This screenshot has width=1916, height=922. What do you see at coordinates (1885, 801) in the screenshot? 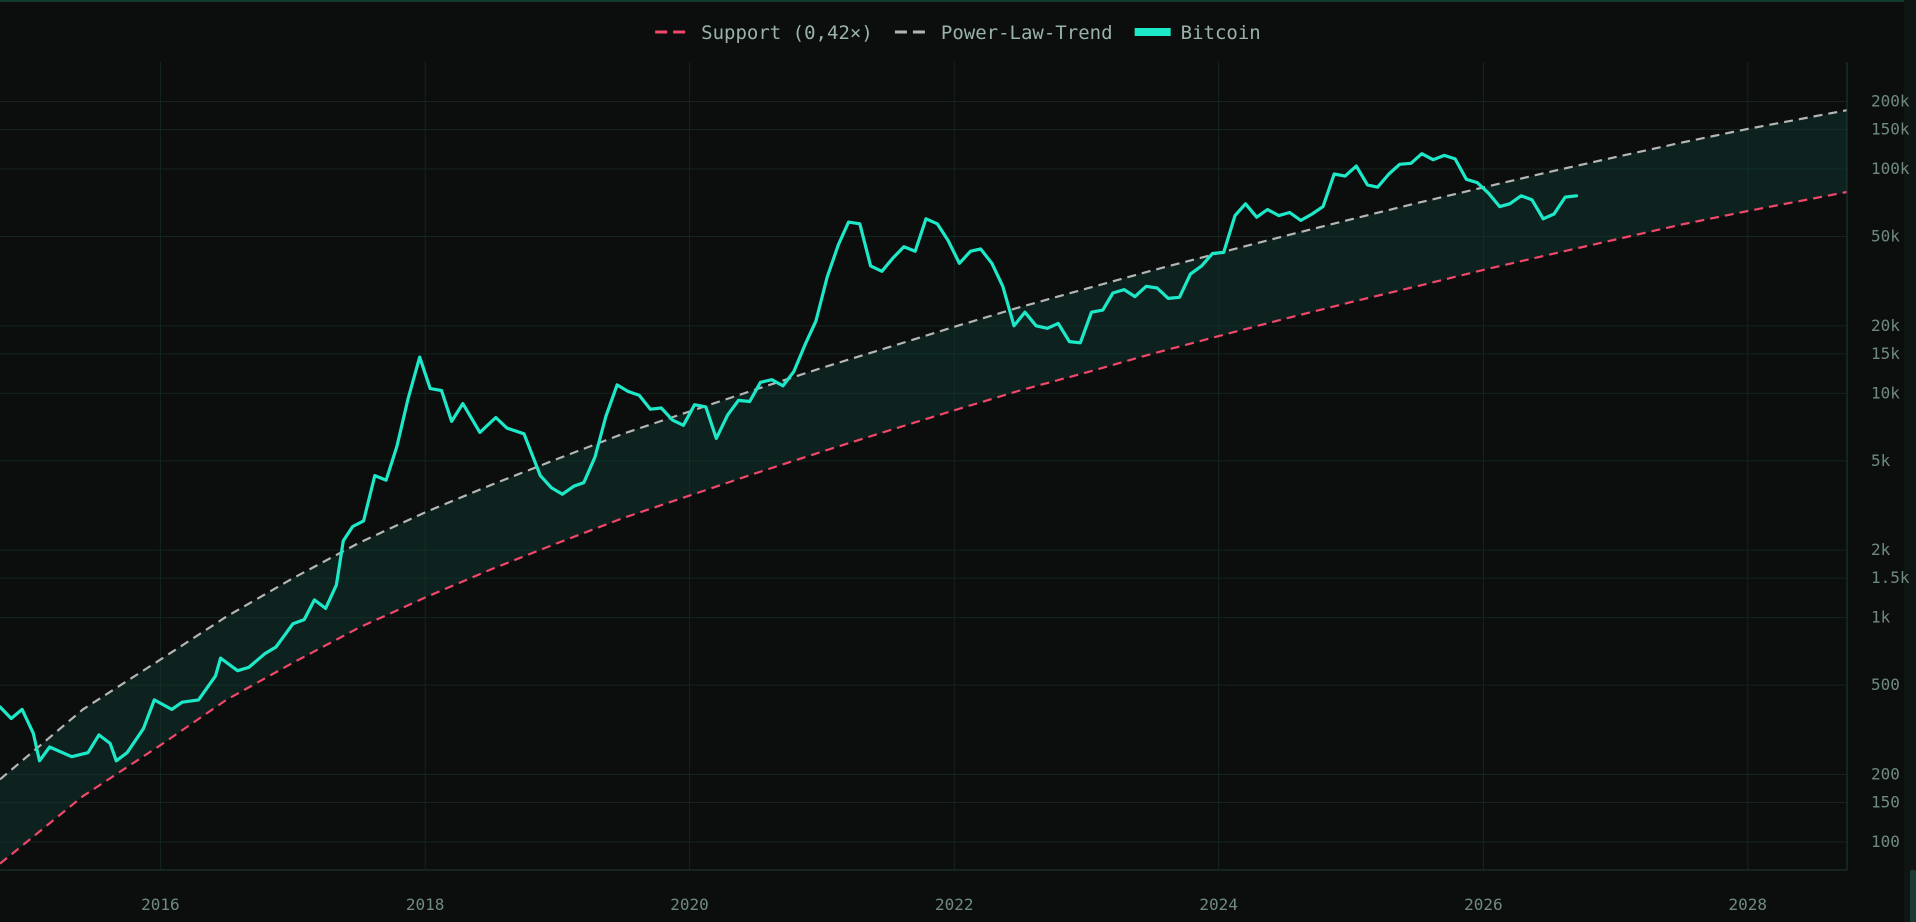
I see `y-tick-label: 150` at bounding box center [1885, 801].